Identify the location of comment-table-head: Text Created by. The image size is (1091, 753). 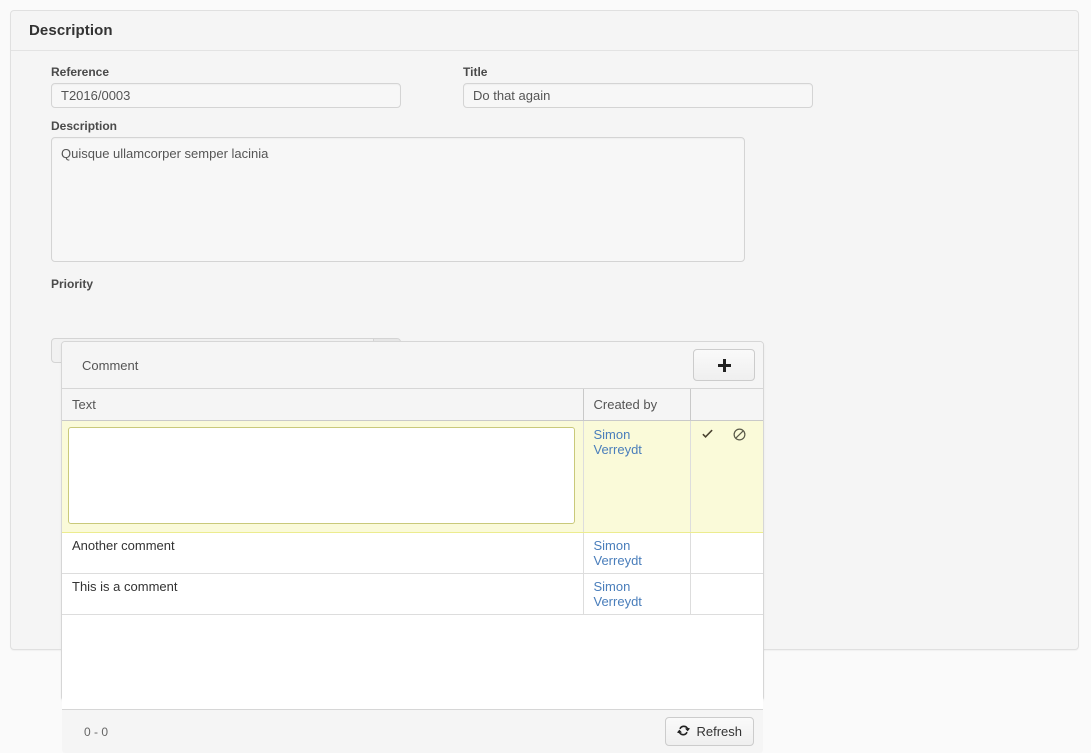
(412, 405).